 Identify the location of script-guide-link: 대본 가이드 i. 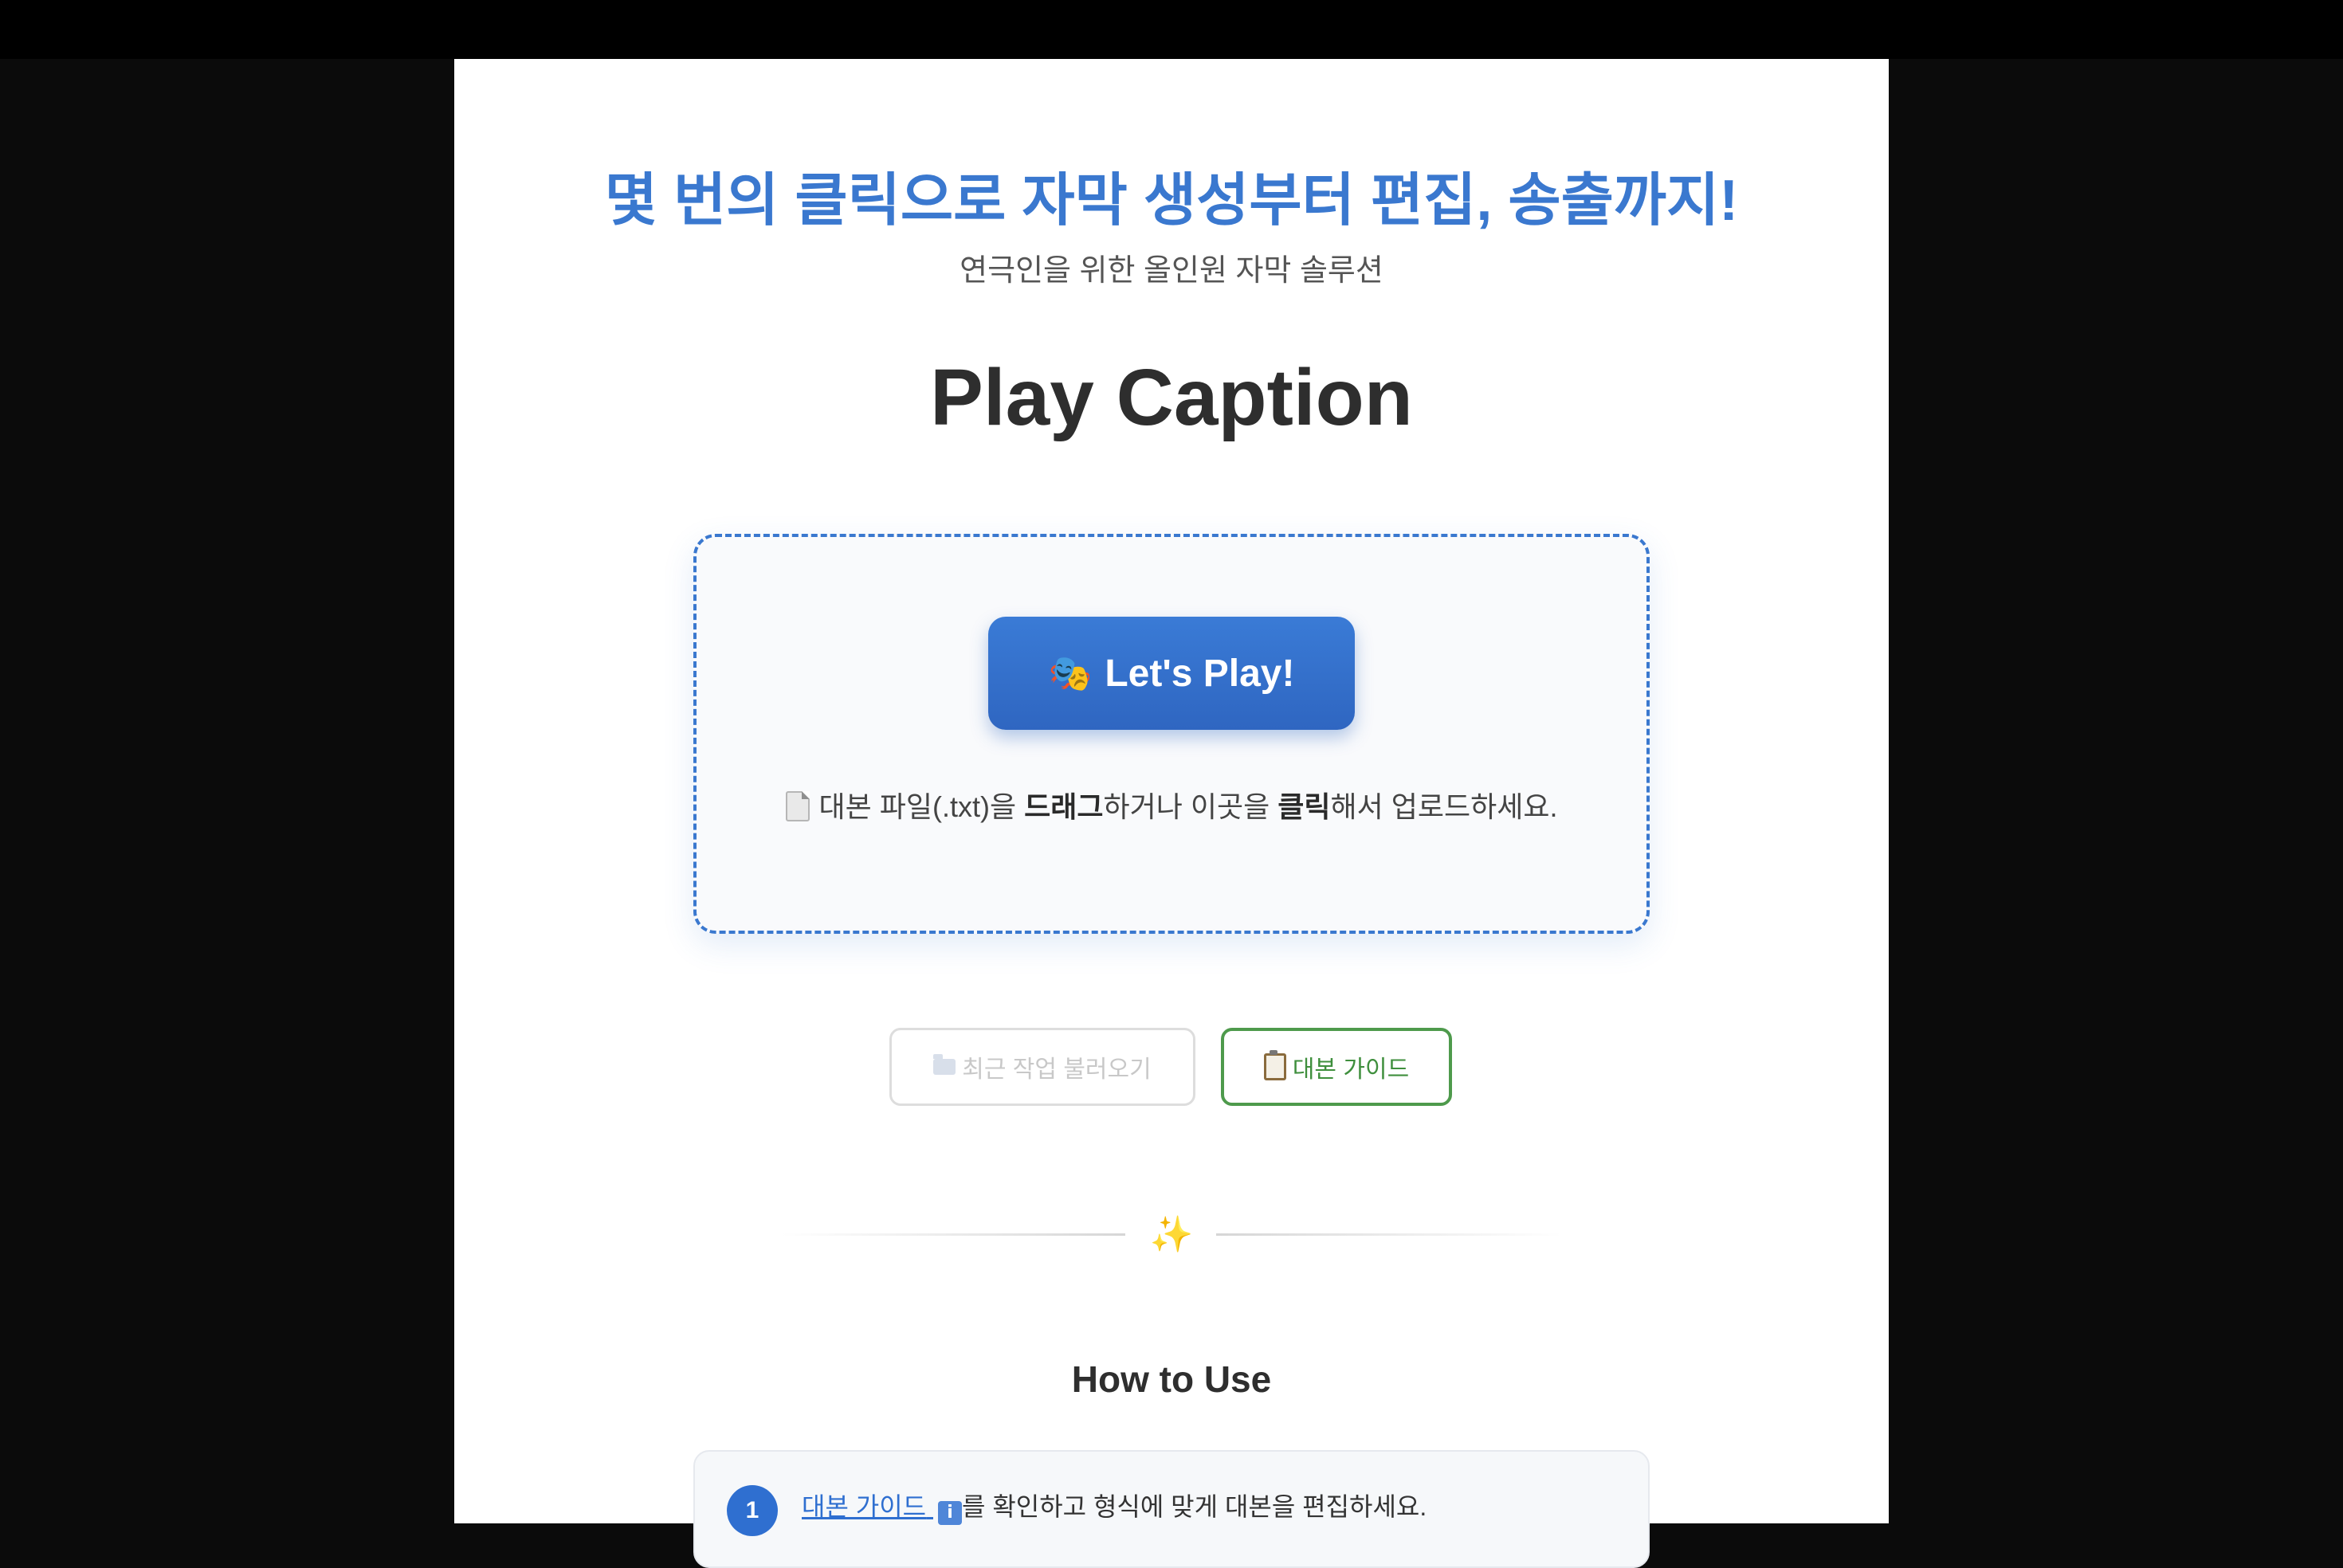
(882, 1508).